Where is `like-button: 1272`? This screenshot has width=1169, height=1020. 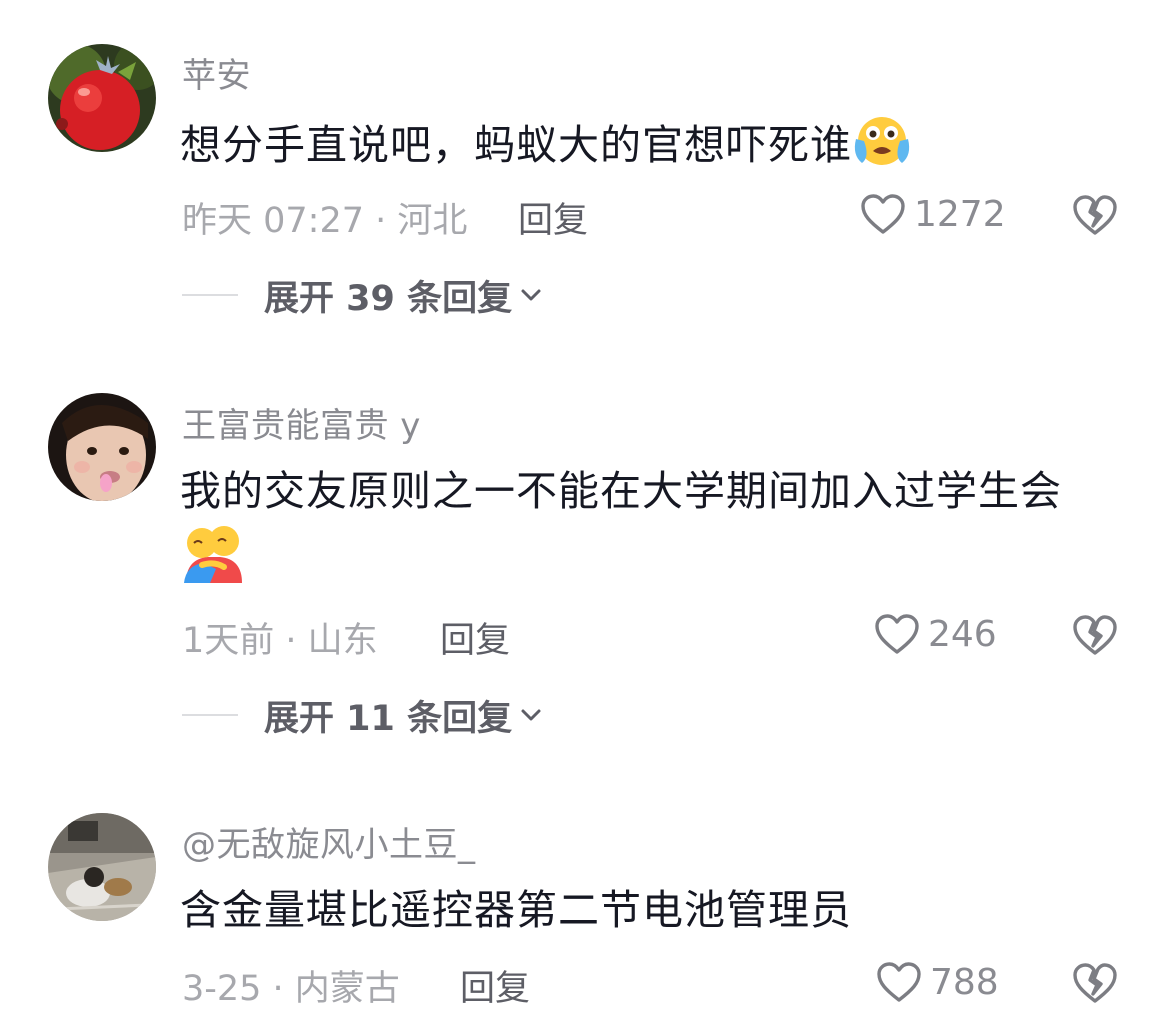 like-button: 1272 is located at coordinates (933, 214).